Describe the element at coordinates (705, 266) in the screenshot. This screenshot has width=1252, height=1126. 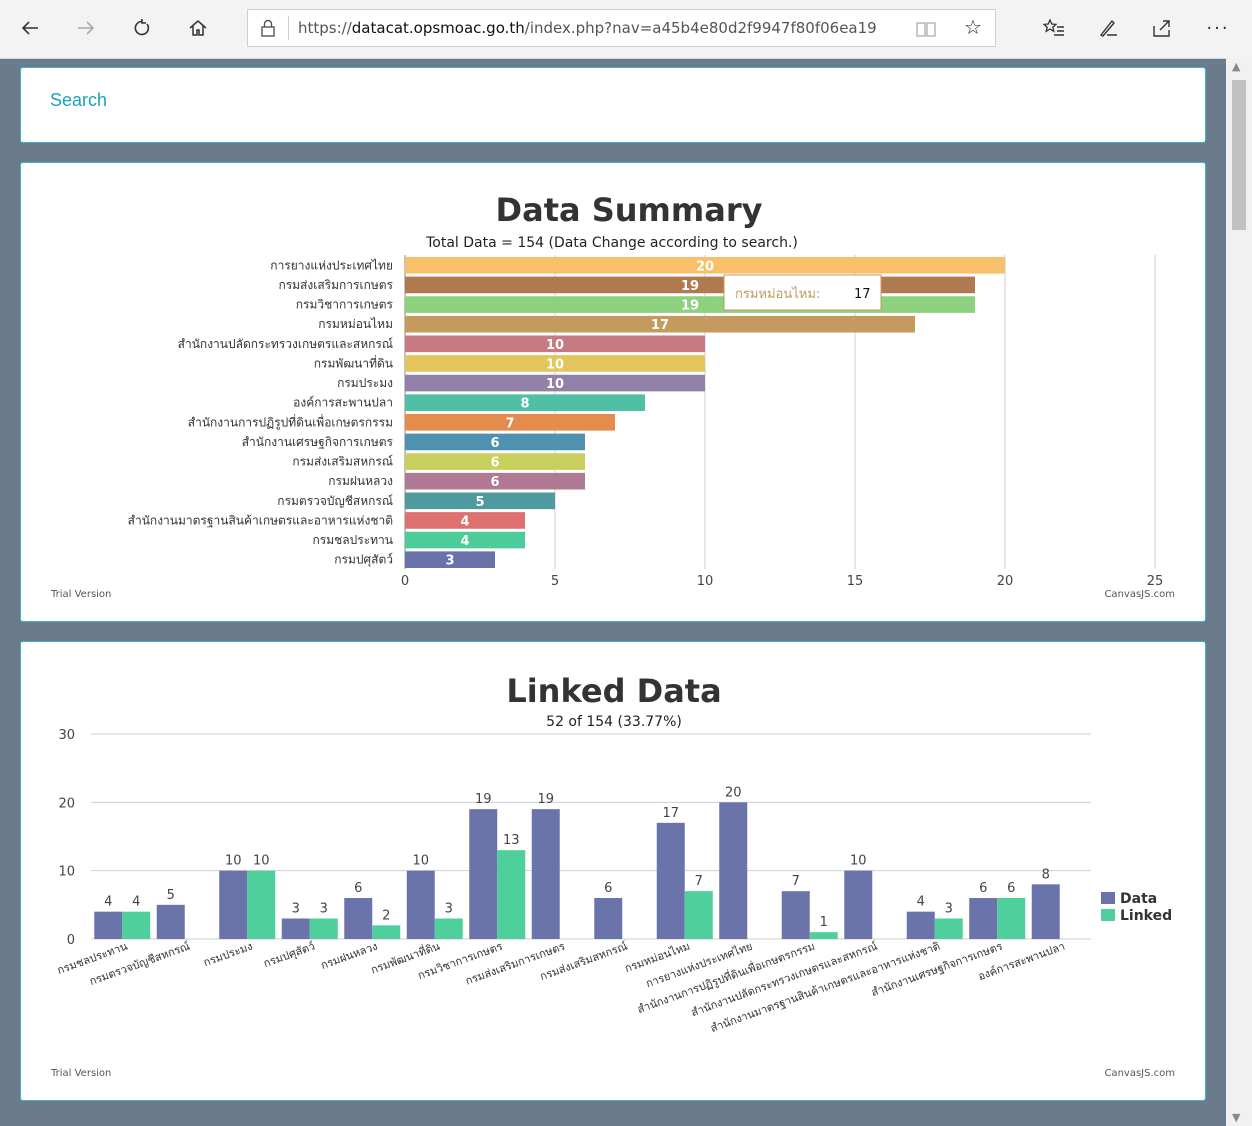
I see `summary-bar-value: 20` at that location.